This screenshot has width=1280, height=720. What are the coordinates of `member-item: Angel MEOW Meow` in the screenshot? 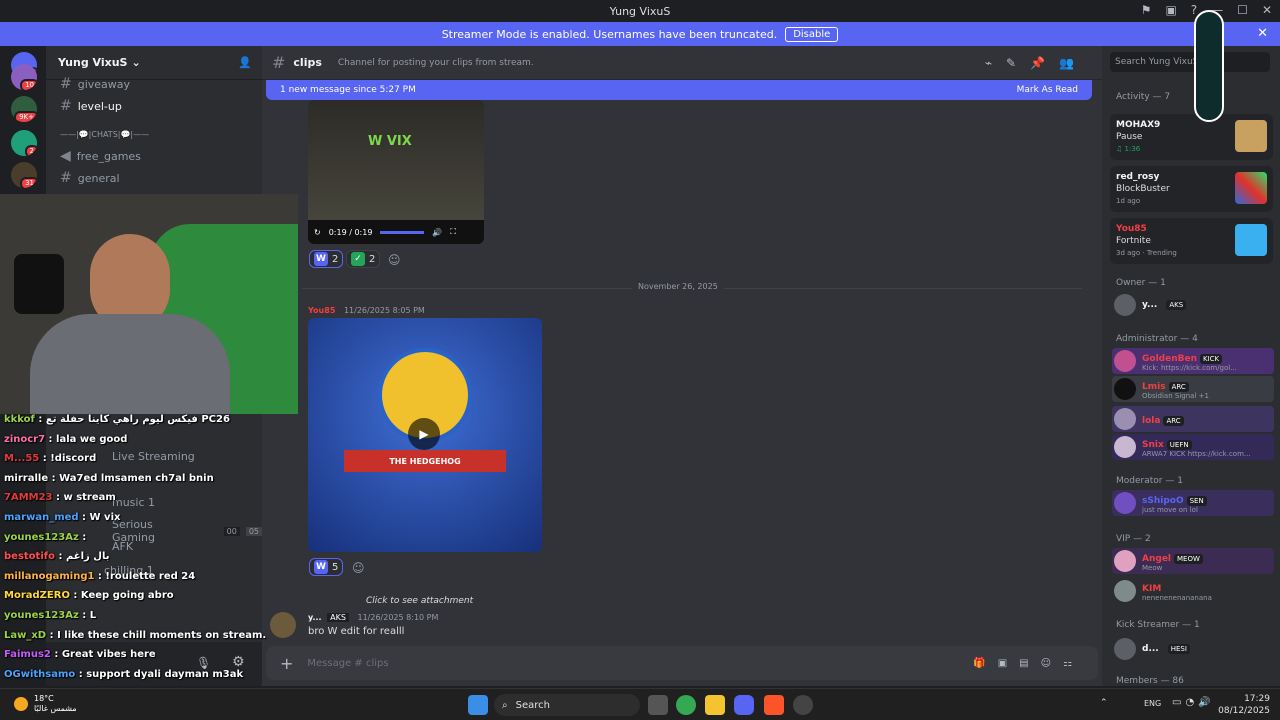 It's located at (1193, 561).